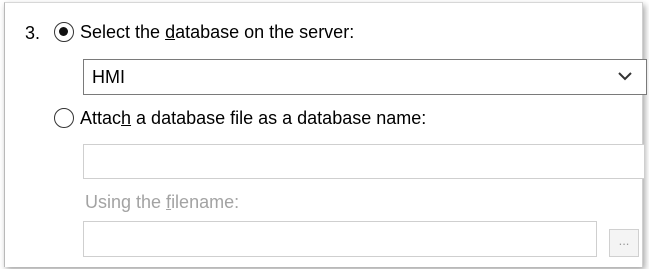  What do you see at coordinates (123, 32) in the screenshot?
I see `label-text: Select the` at bounding box center [123, 32].